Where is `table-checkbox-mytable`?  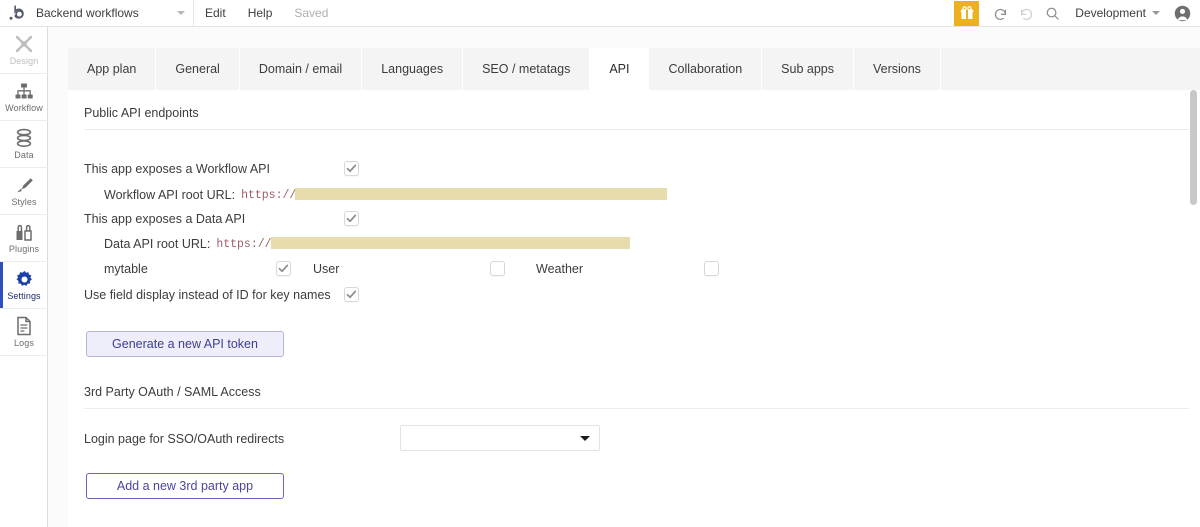
table-checkbox-mytable is located at coordinates (283, 268).